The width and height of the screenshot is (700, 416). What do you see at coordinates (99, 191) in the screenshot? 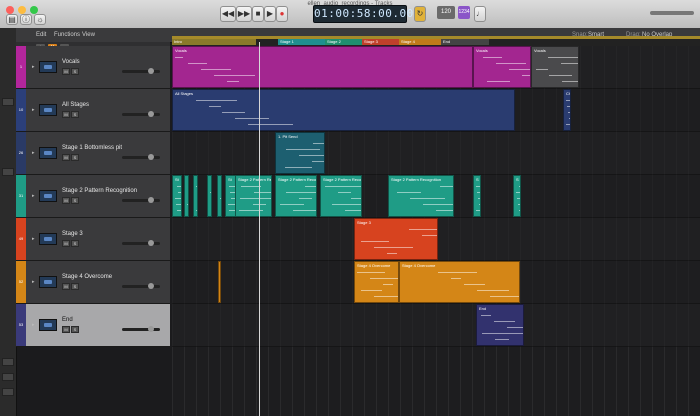
I see `track-name: Stage 2 Pattern Recognition` at bounding box center [99, 191].